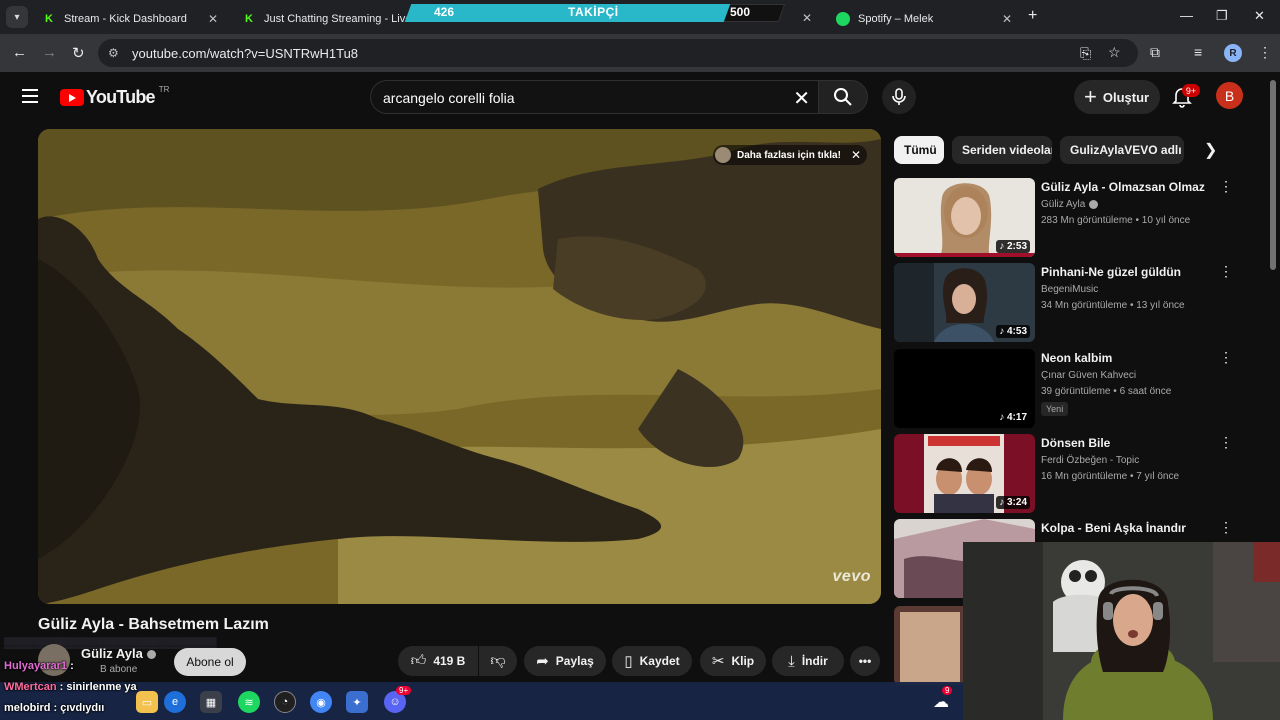 The image size is (1280, 720). What do you see at coordinates (1013, 502) in the screenshot?
I see `duration-badge: ♪ 3:24` at bounding box center [1013, 502].